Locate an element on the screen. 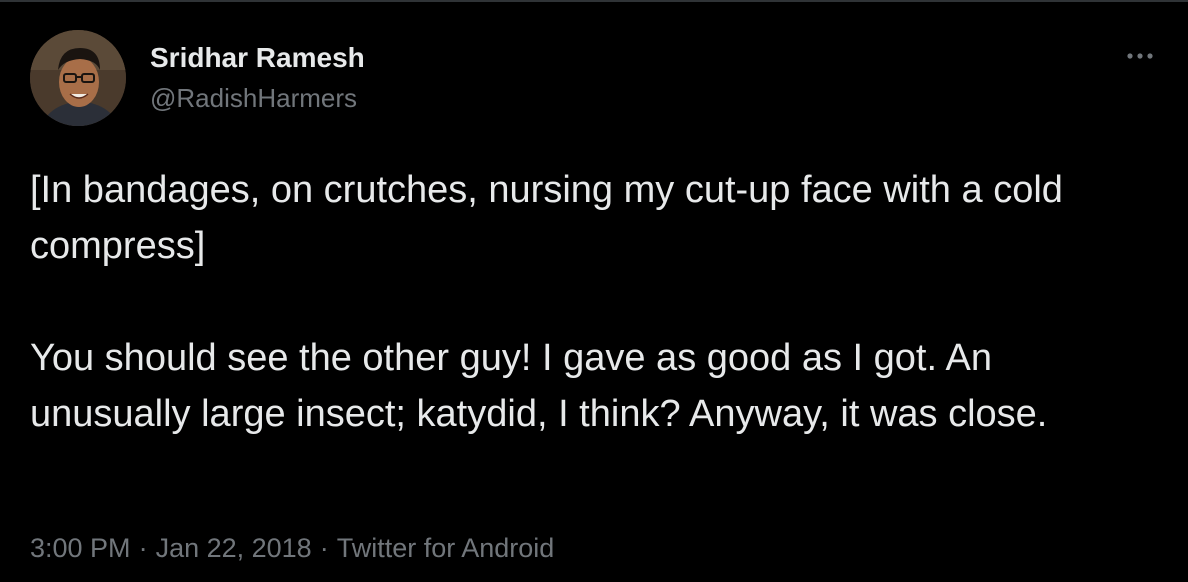  more-options-button is located at coordinates (1140, 56).